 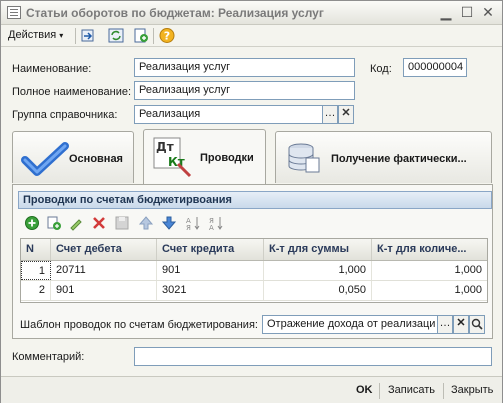 What do you see at coordinates (472, 390) in the screenshot?
I see `close-button: Закрыть` at bounding box center [472, 390].